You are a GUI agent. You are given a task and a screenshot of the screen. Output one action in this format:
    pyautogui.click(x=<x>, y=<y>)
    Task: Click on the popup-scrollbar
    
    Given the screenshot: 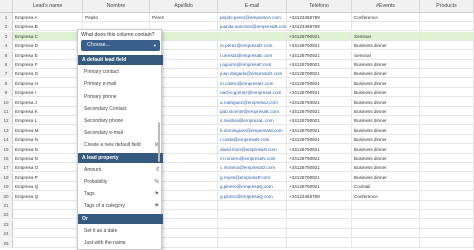 What is the action you would take?
    pyautogui.click(x=159, y=142)
    